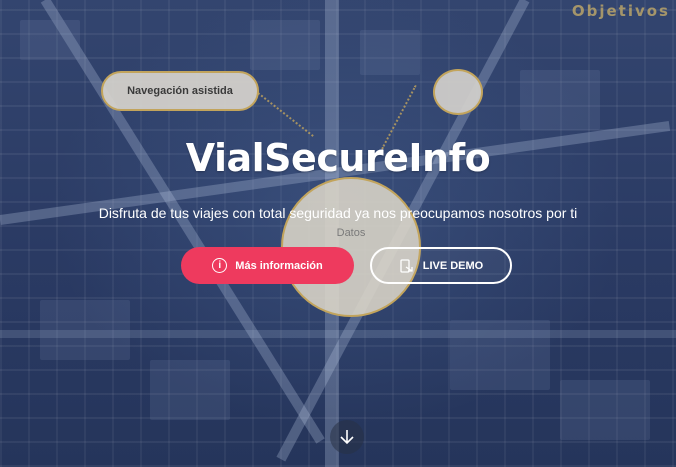 The width and height of the screenshot is (676, 467). What do you see at coordinates (338, 158) in the screenshot?
I see `hero-title: VialSecureInfo` at bounding box center [338, 158].